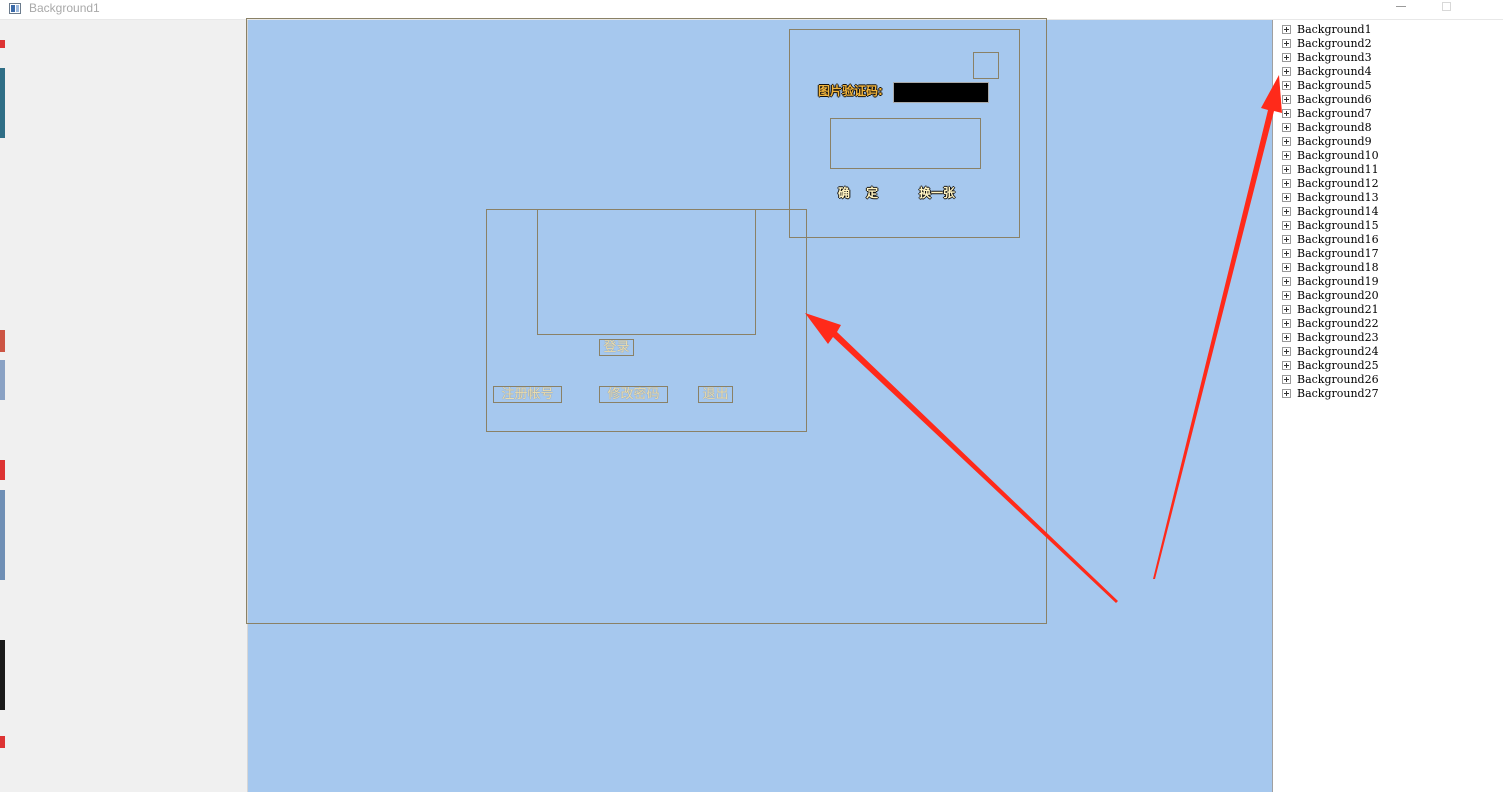 Image resolution: width=1503 pixels, height=792 pixels. Describe the element at coordinates (1338, 295) in the screenshot. I see `tree-item-label: Background20` at that location.